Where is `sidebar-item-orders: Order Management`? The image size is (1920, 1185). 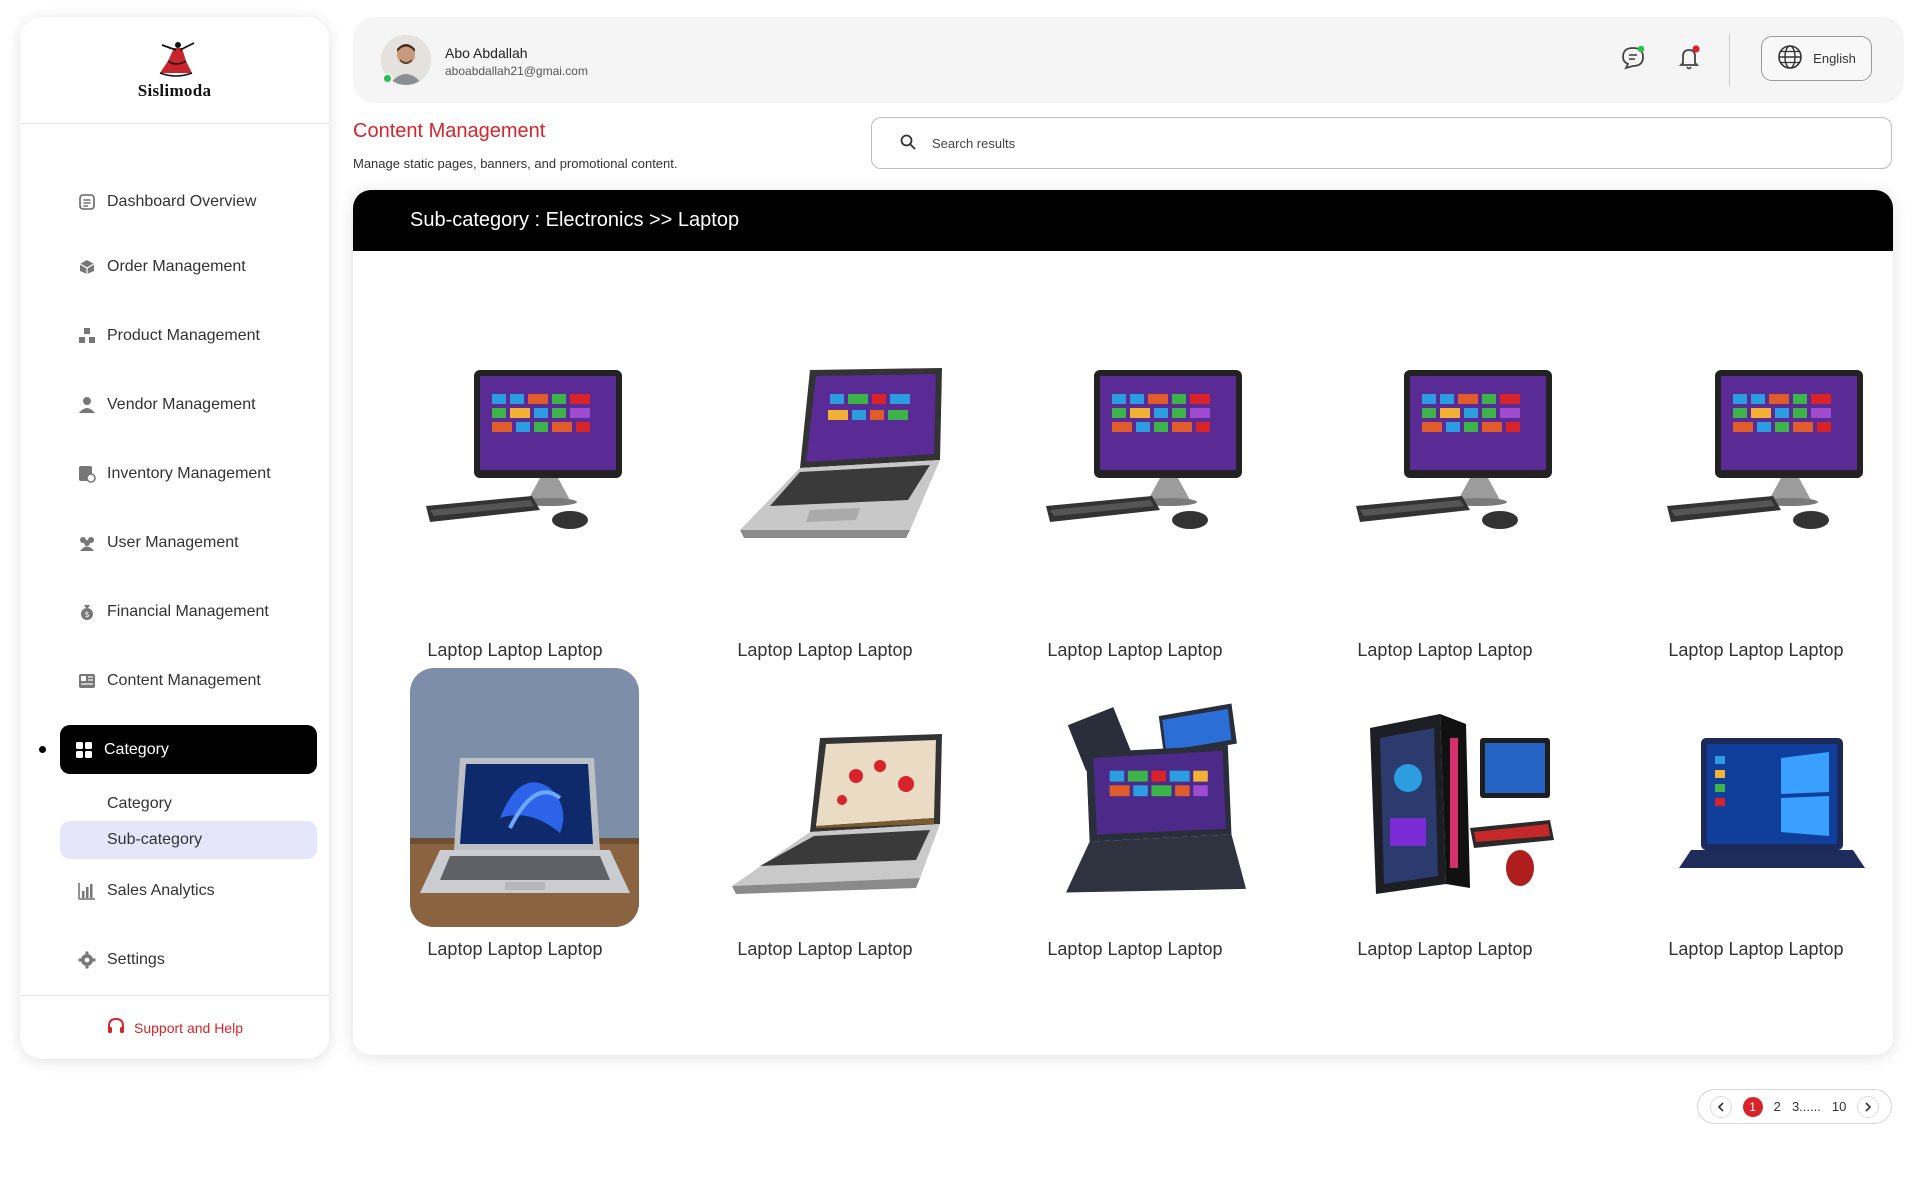
sidebar-item-orders: Order Management is located at coordinates (161, 267).